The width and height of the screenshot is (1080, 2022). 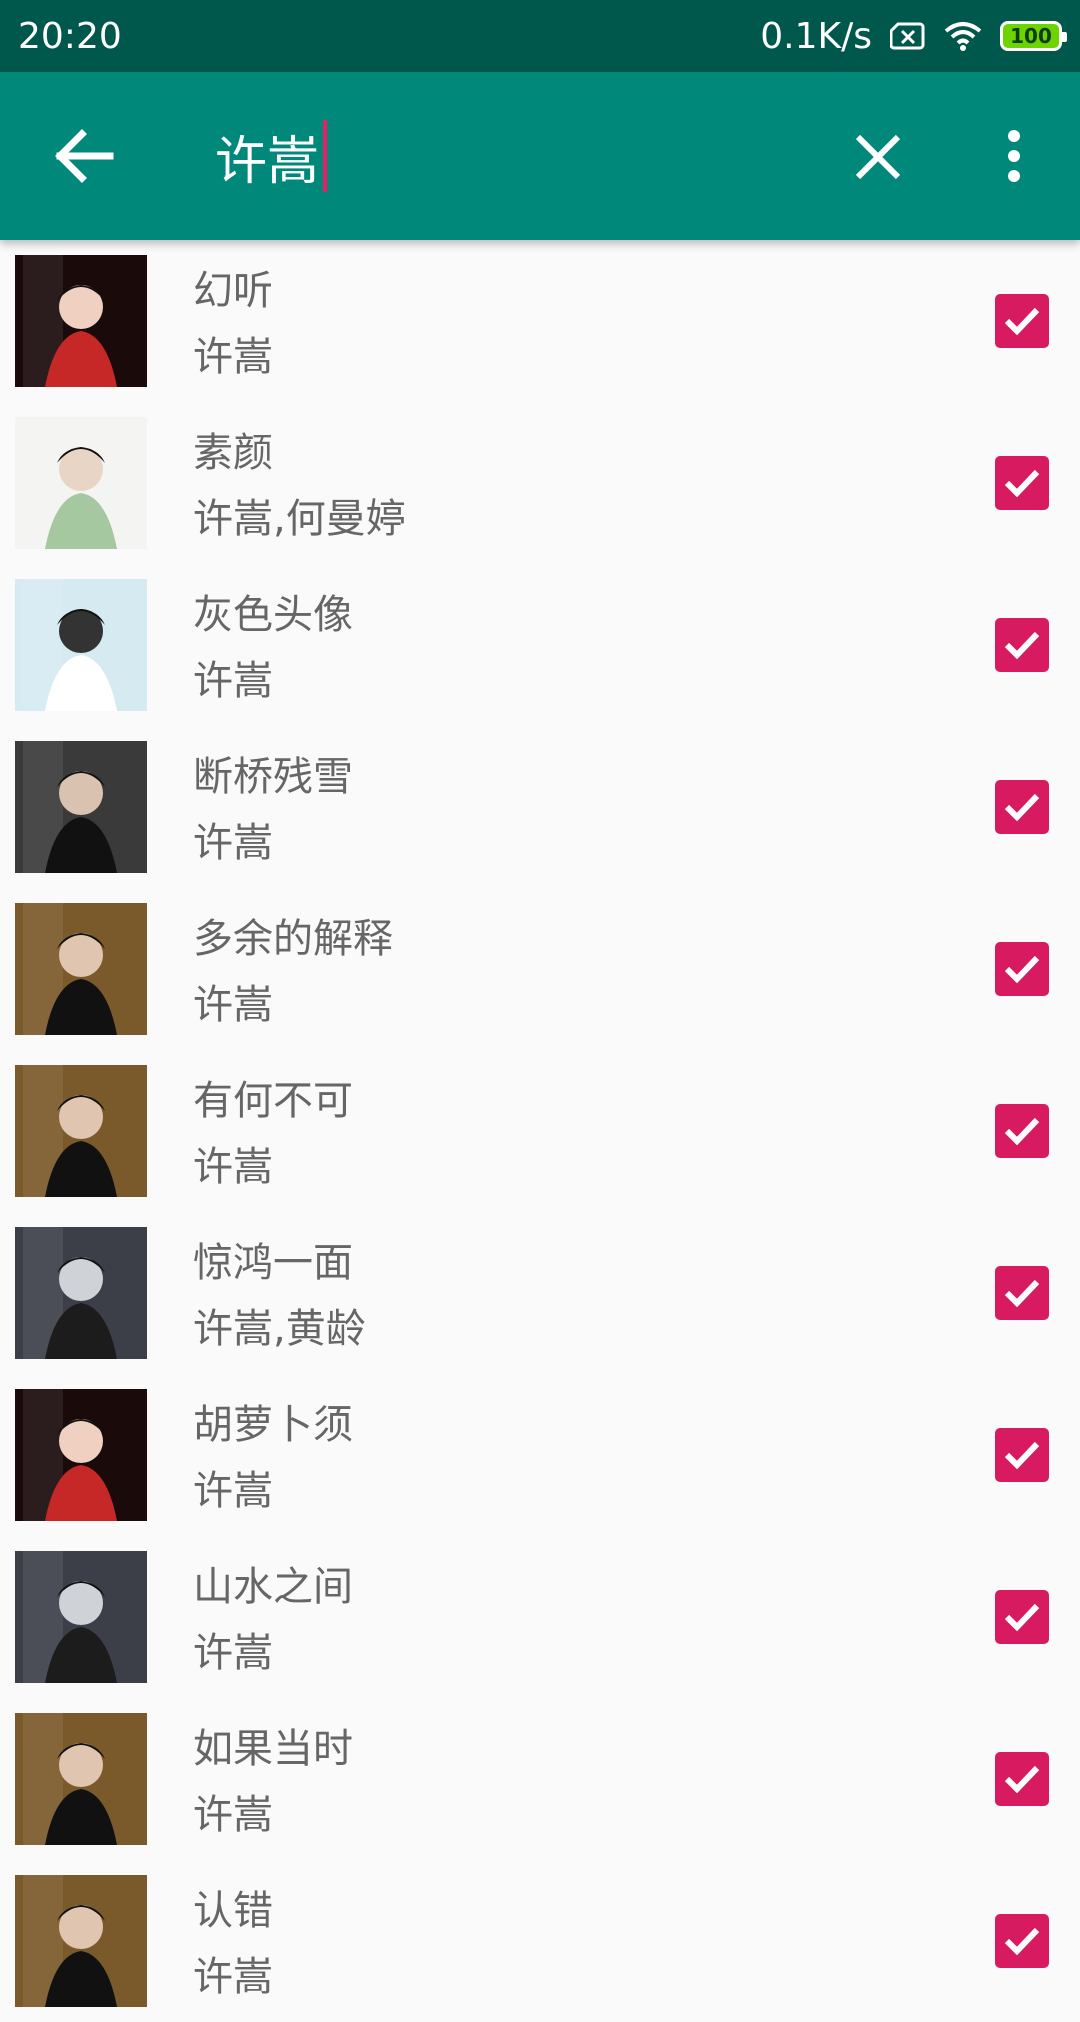 I want to click on battery-level: 100, so click(x=1031, y=36).